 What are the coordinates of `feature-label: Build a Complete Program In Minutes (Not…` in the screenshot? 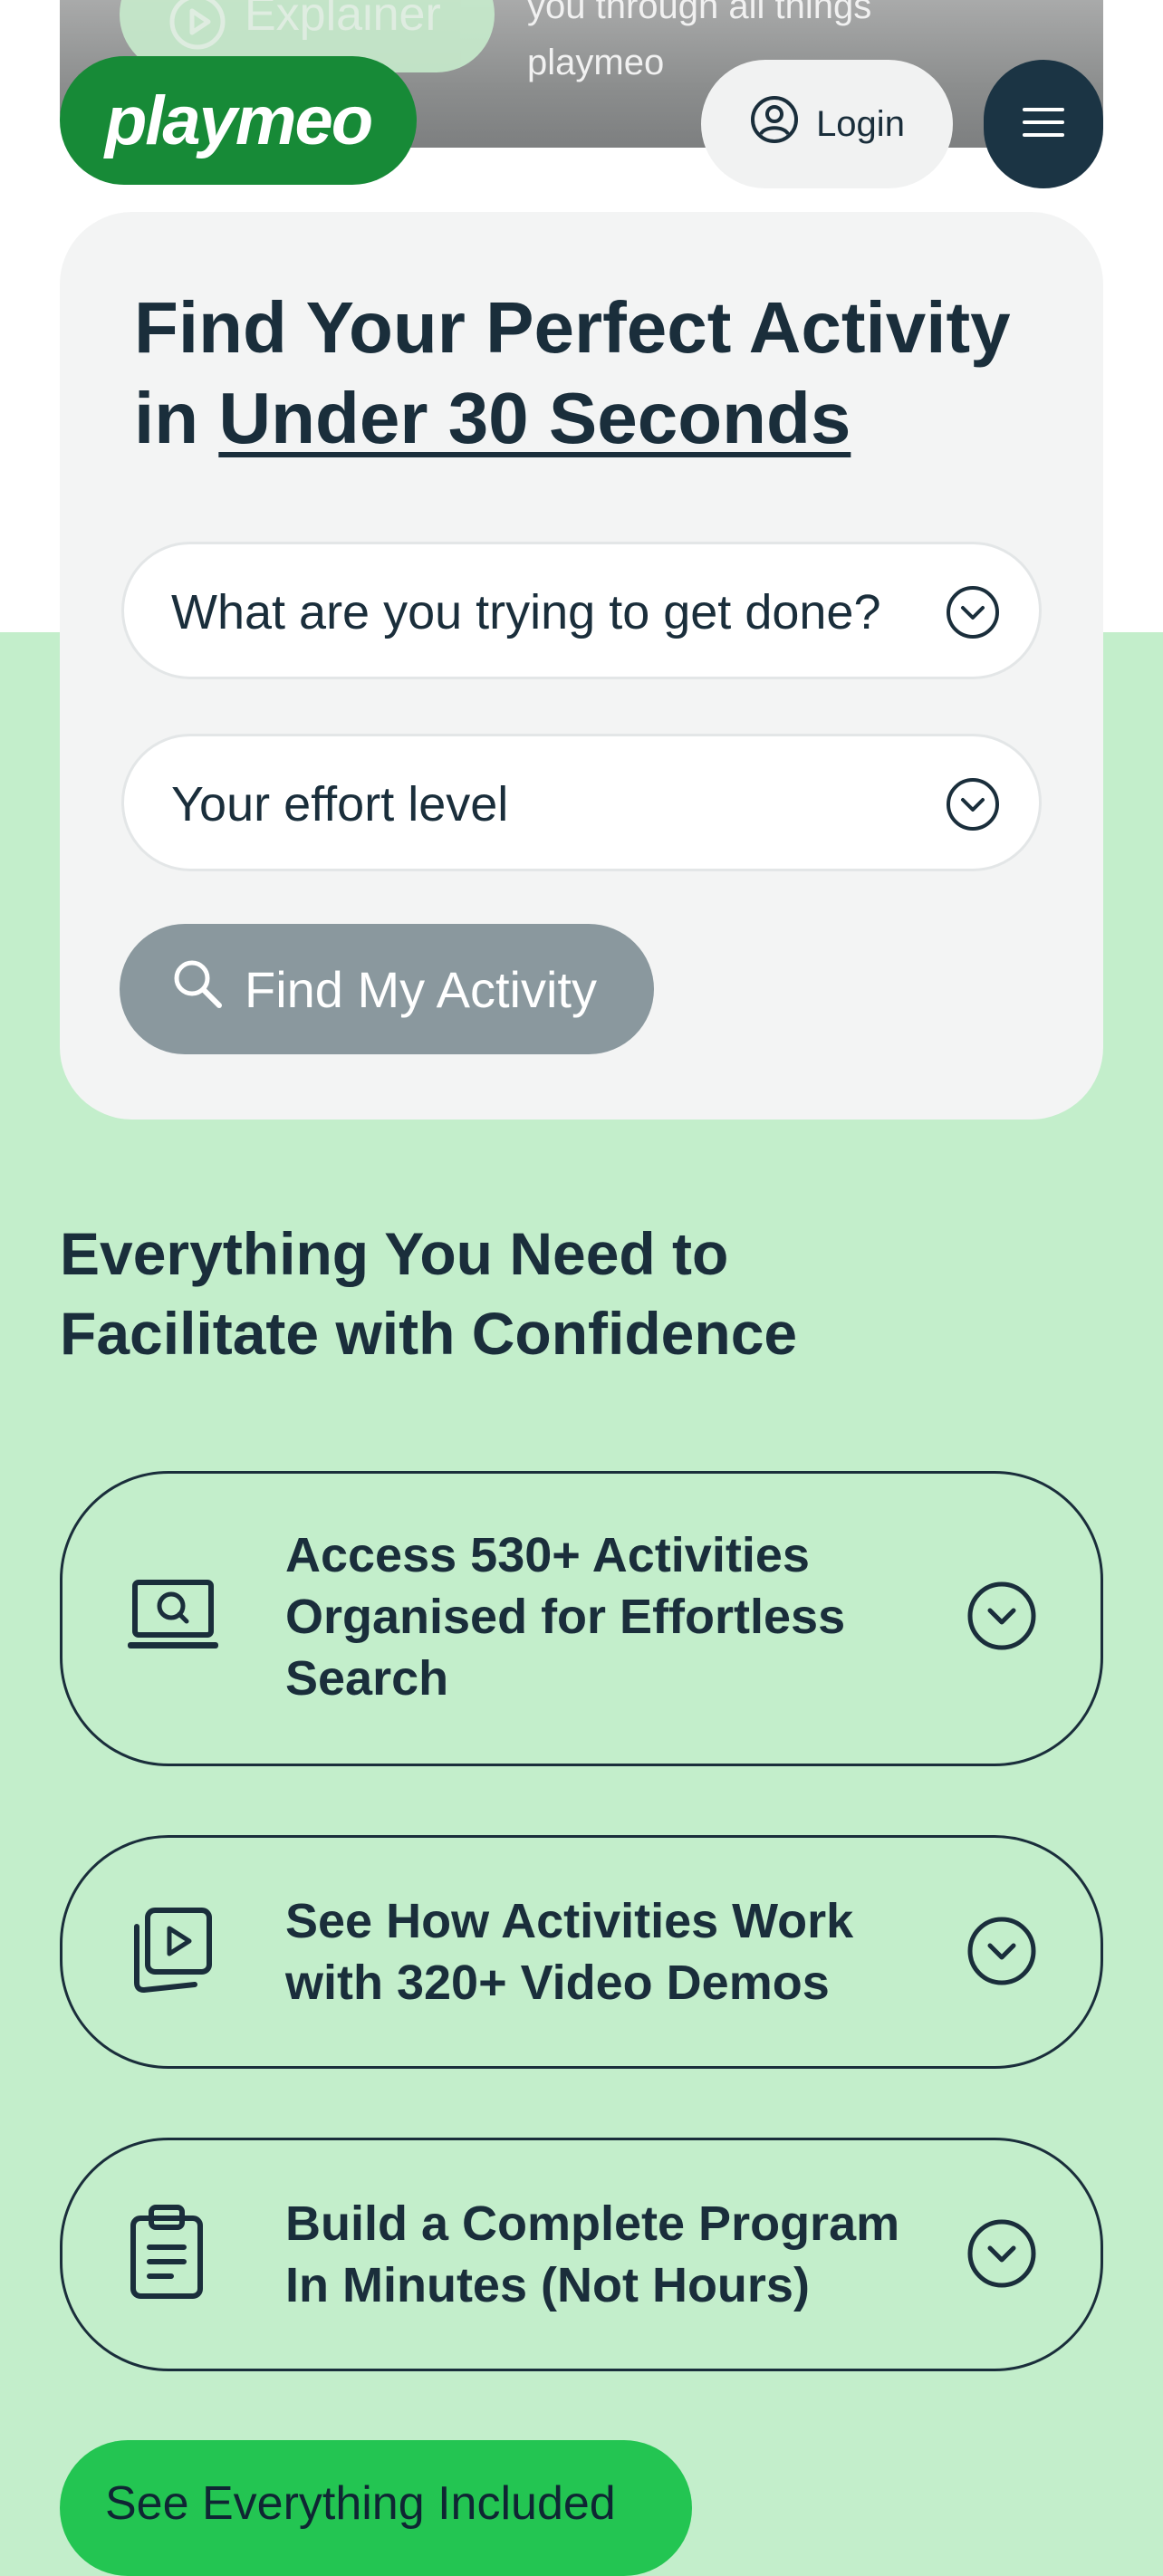 It's located at (592, 2254).